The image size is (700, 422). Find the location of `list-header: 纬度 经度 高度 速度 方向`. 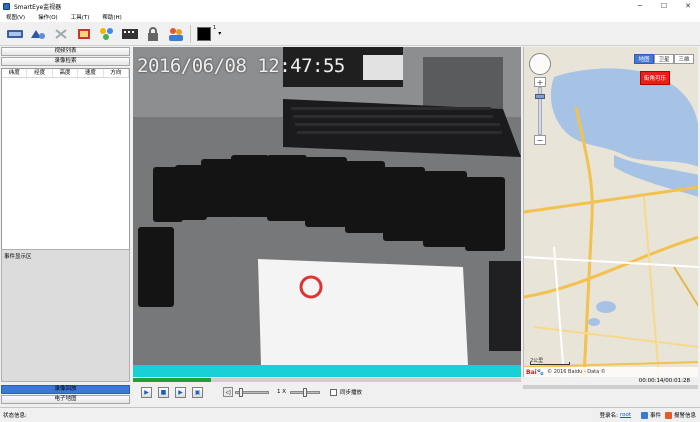

list-header: 纬度 经度 高度 速度 方向 is located at coordinates (66, 73).